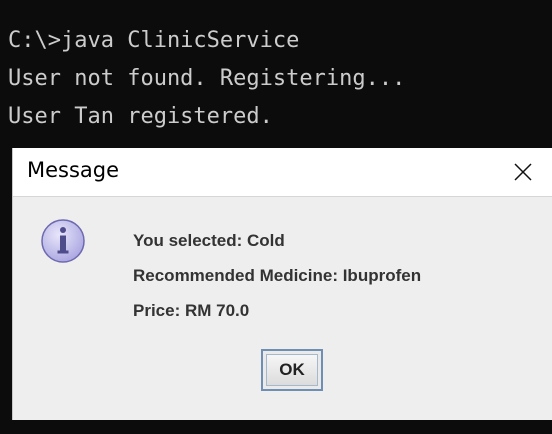 The image size is (552, 434). I want to click on ok-button-label: OK, so click(292, 370).